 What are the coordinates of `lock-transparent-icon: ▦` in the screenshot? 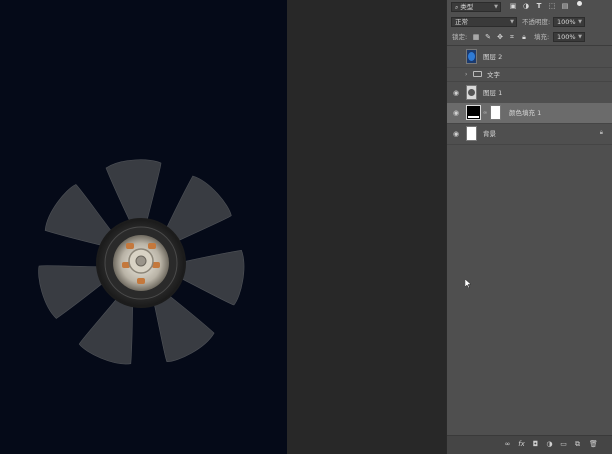 It's located at (476, 37).